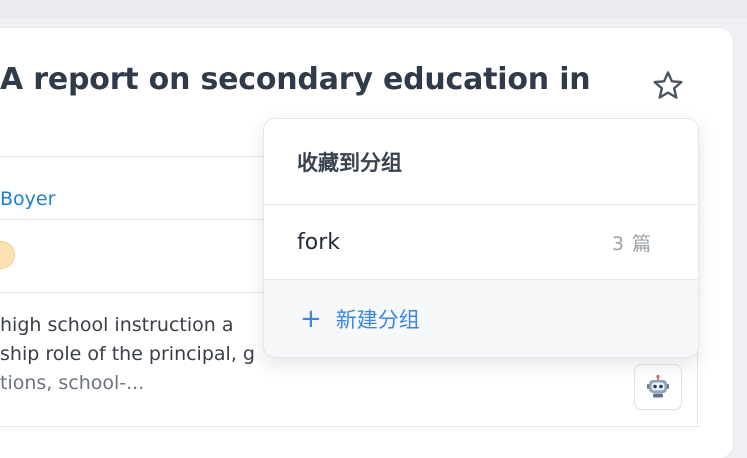 Image resolution: width=747 pixels, height=458 pixels. I want to click on group-count: 3 篇, so click(631, 243).